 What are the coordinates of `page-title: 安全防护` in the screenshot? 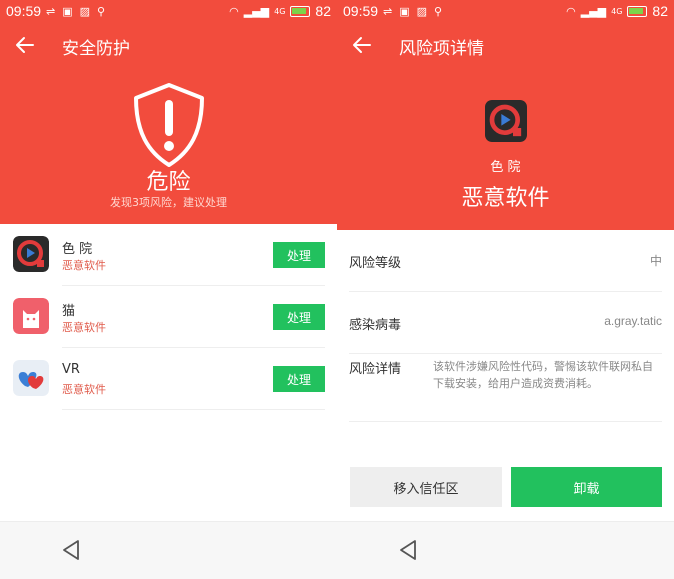 It's located at (96, 49).